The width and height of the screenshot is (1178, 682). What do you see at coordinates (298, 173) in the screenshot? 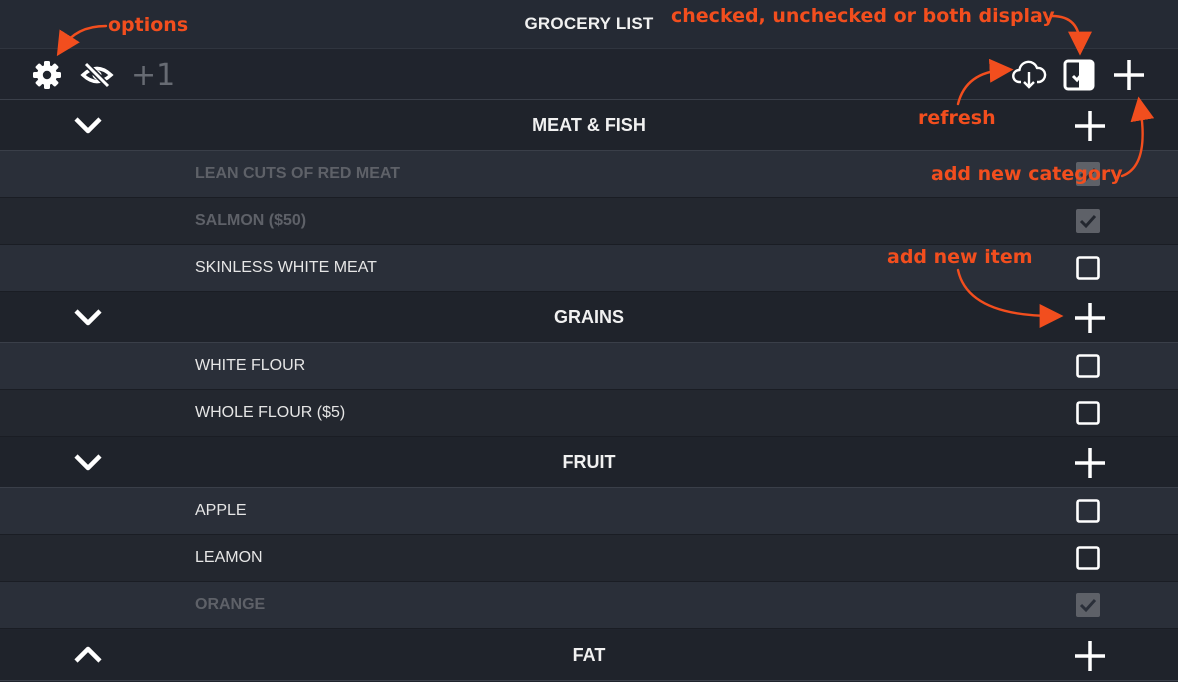
I see `item-label: LEAN CUTS OF RED MEAT` at bounding box center [298, 173].